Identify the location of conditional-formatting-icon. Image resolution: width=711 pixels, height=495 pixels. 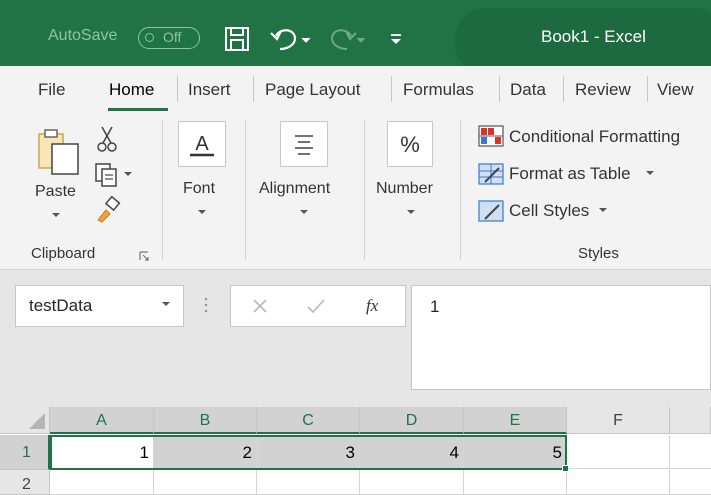
(491, 136).